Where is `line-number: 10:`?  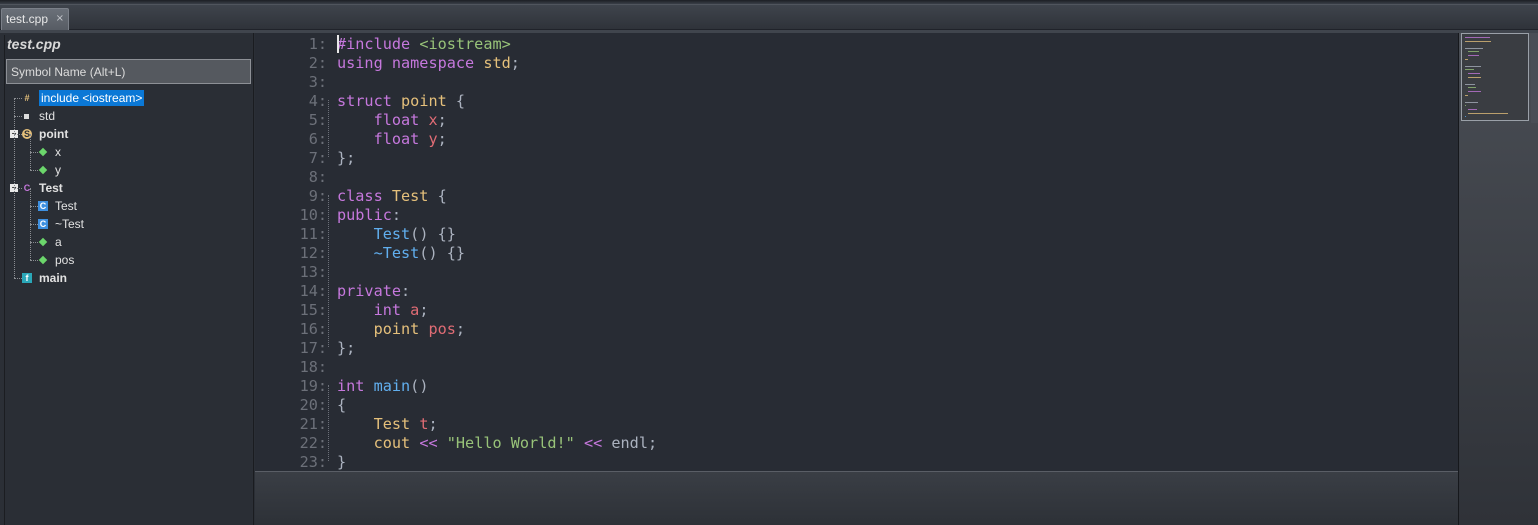
line-number: 10: is located at coordinates (313, 215).